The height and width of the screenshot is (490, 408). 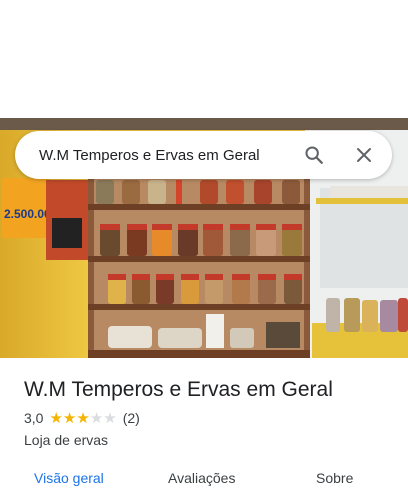 I want to click on search-input: W.M Temperos e Ervas em Geral, so click(x=170, y=155).